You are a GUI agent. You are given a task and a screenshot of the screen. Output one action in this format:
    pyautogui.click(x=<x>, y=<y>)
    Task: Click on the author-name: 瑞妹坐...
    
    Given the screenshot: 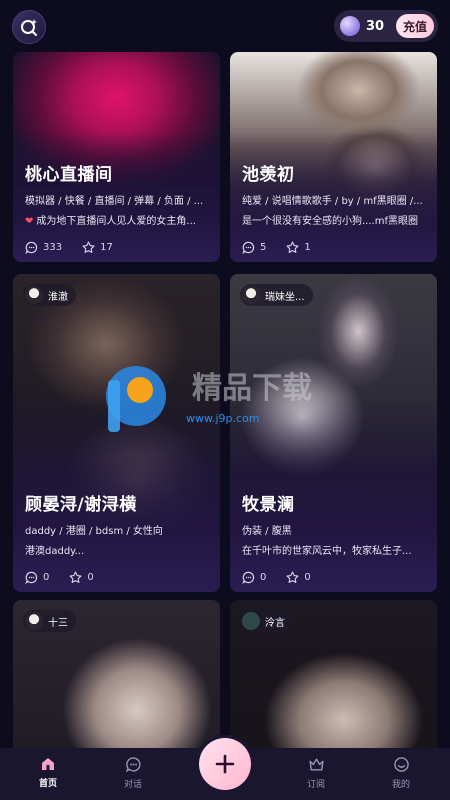 What is the action you would take?
    pyautogui.click(x=285, y=297)
    